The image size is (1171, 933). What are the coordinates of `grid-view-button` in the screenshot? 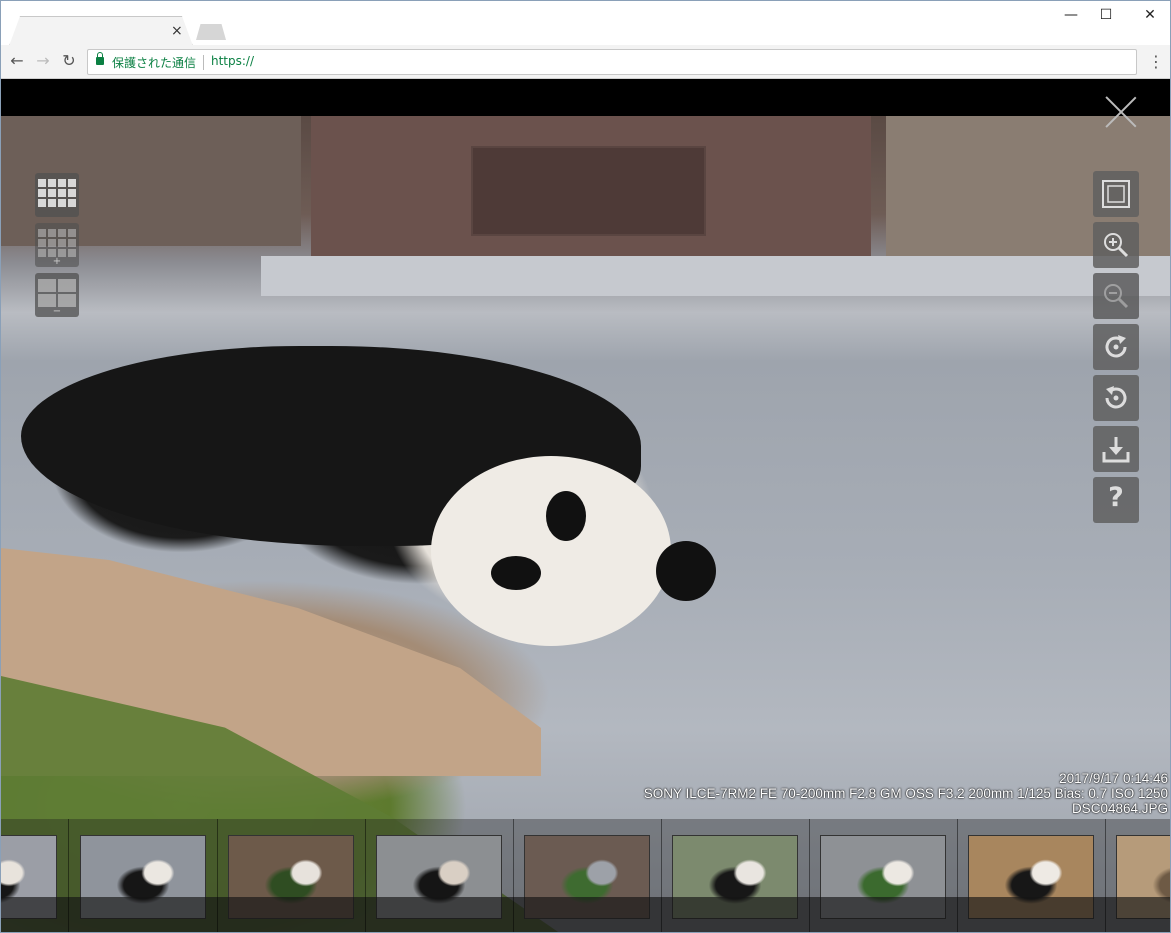 It's located at (57, 195).